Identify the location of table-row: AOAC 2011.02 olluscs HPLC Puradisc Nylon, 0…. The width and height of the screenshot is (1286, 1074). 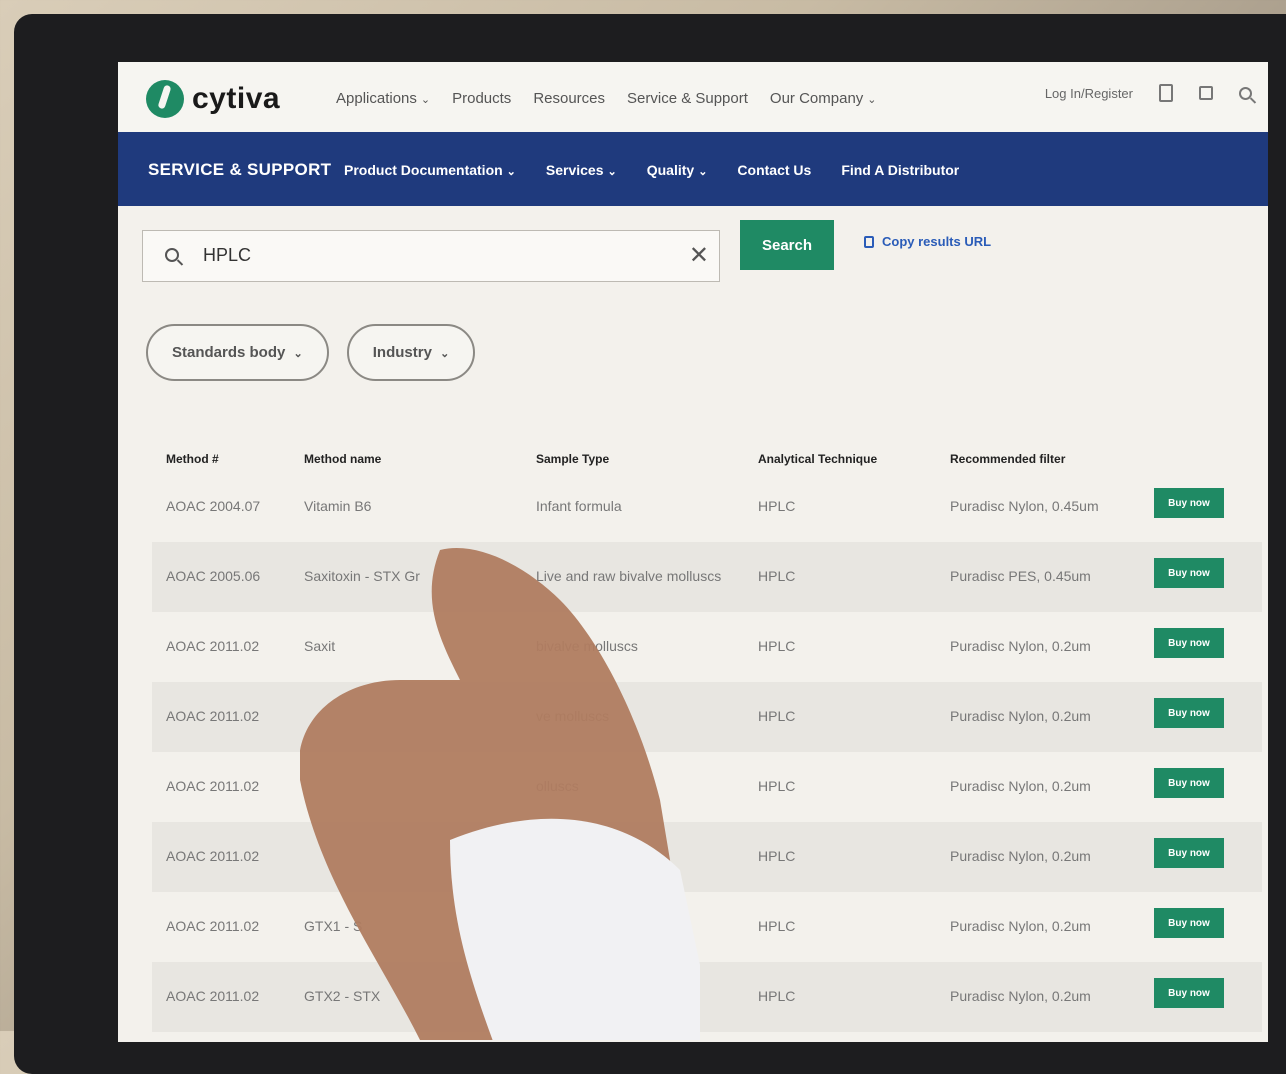
(707, 787).